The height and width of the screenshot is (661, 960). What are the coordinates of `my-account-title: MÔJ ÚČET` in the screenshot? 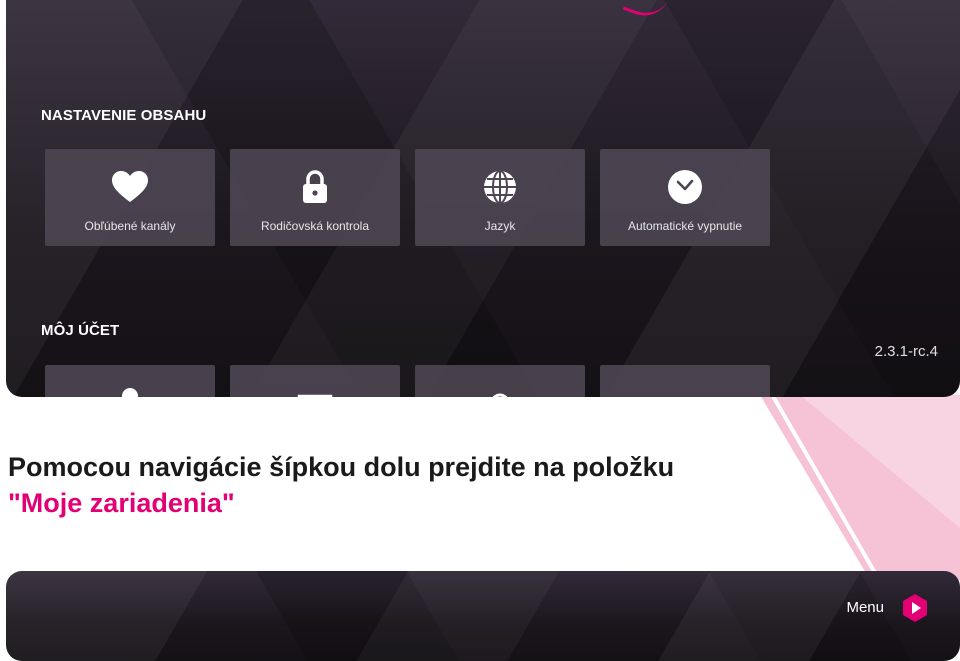 It's located at (80, 330).